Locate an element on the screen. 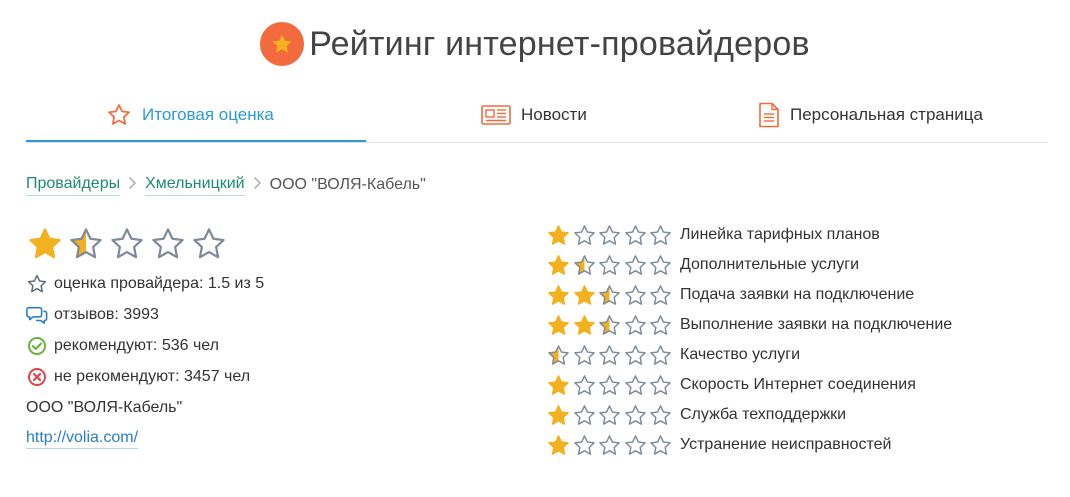 The width and height of the screenshot is (1070, 497). criteria-row: Качество услуги is located at coordinates (796, 355).